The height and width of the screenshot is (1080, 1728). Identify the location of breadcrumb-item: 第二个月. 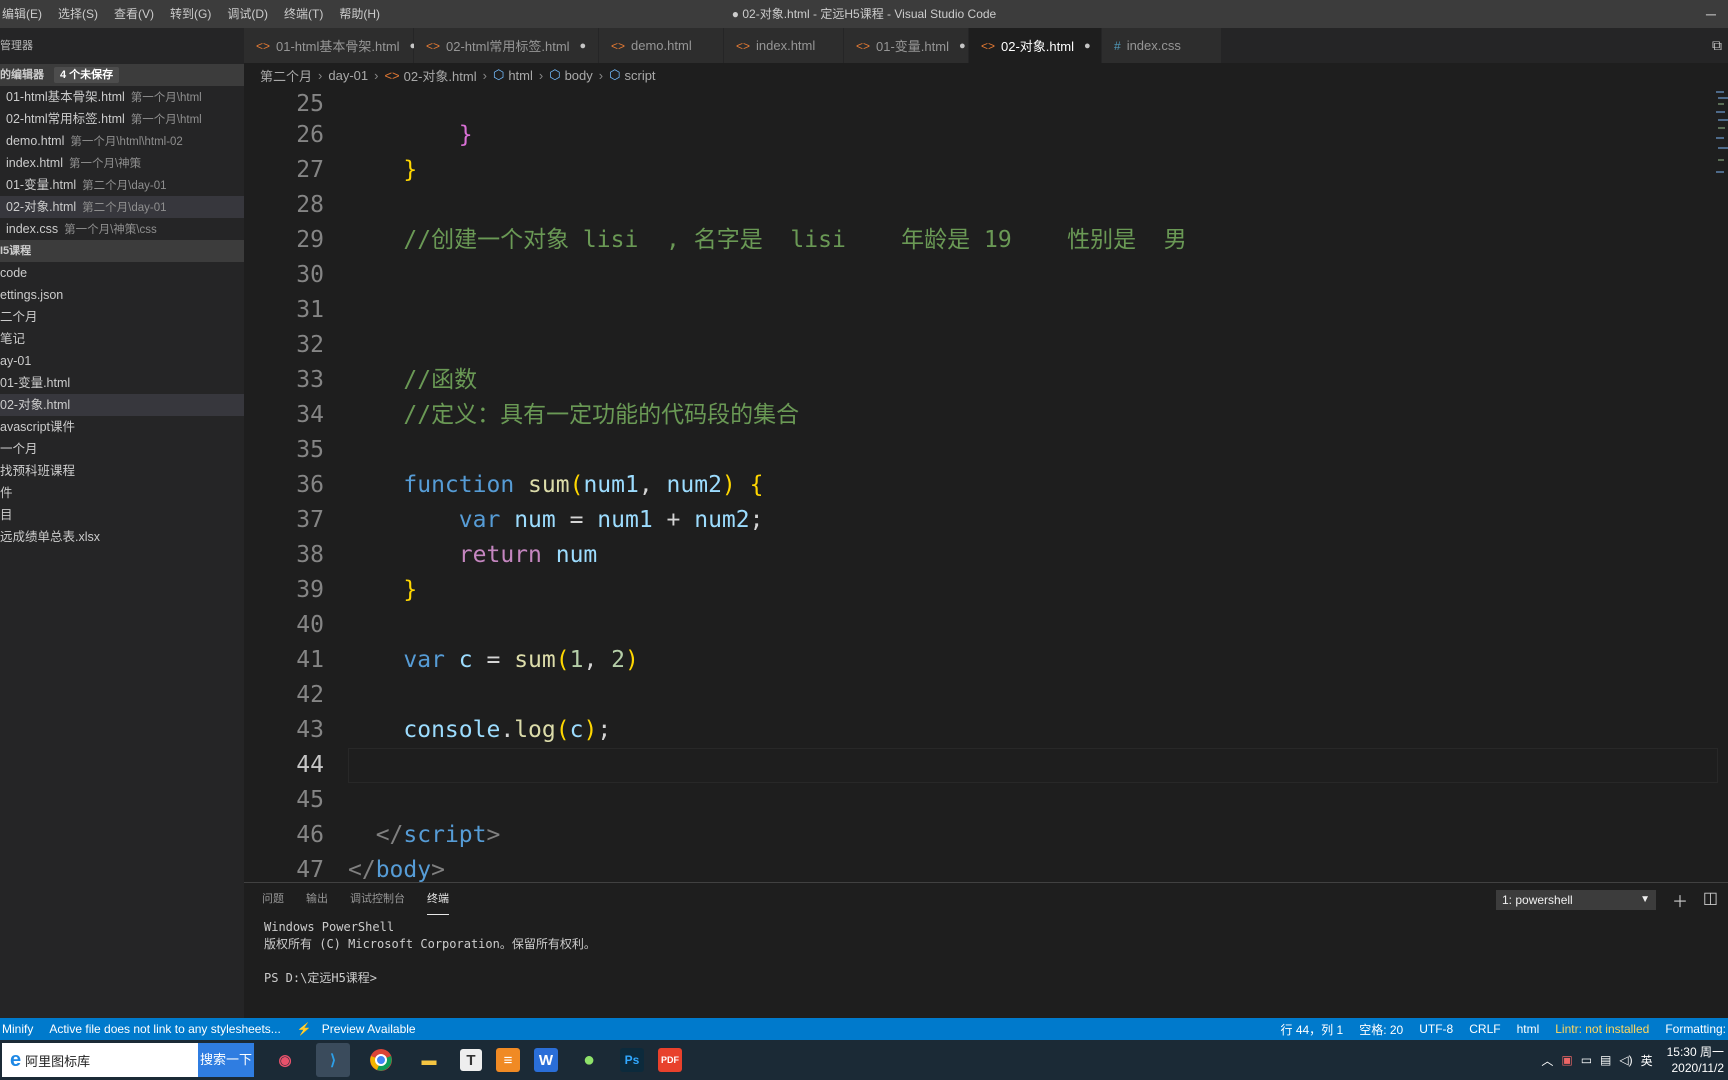
(286, 75).